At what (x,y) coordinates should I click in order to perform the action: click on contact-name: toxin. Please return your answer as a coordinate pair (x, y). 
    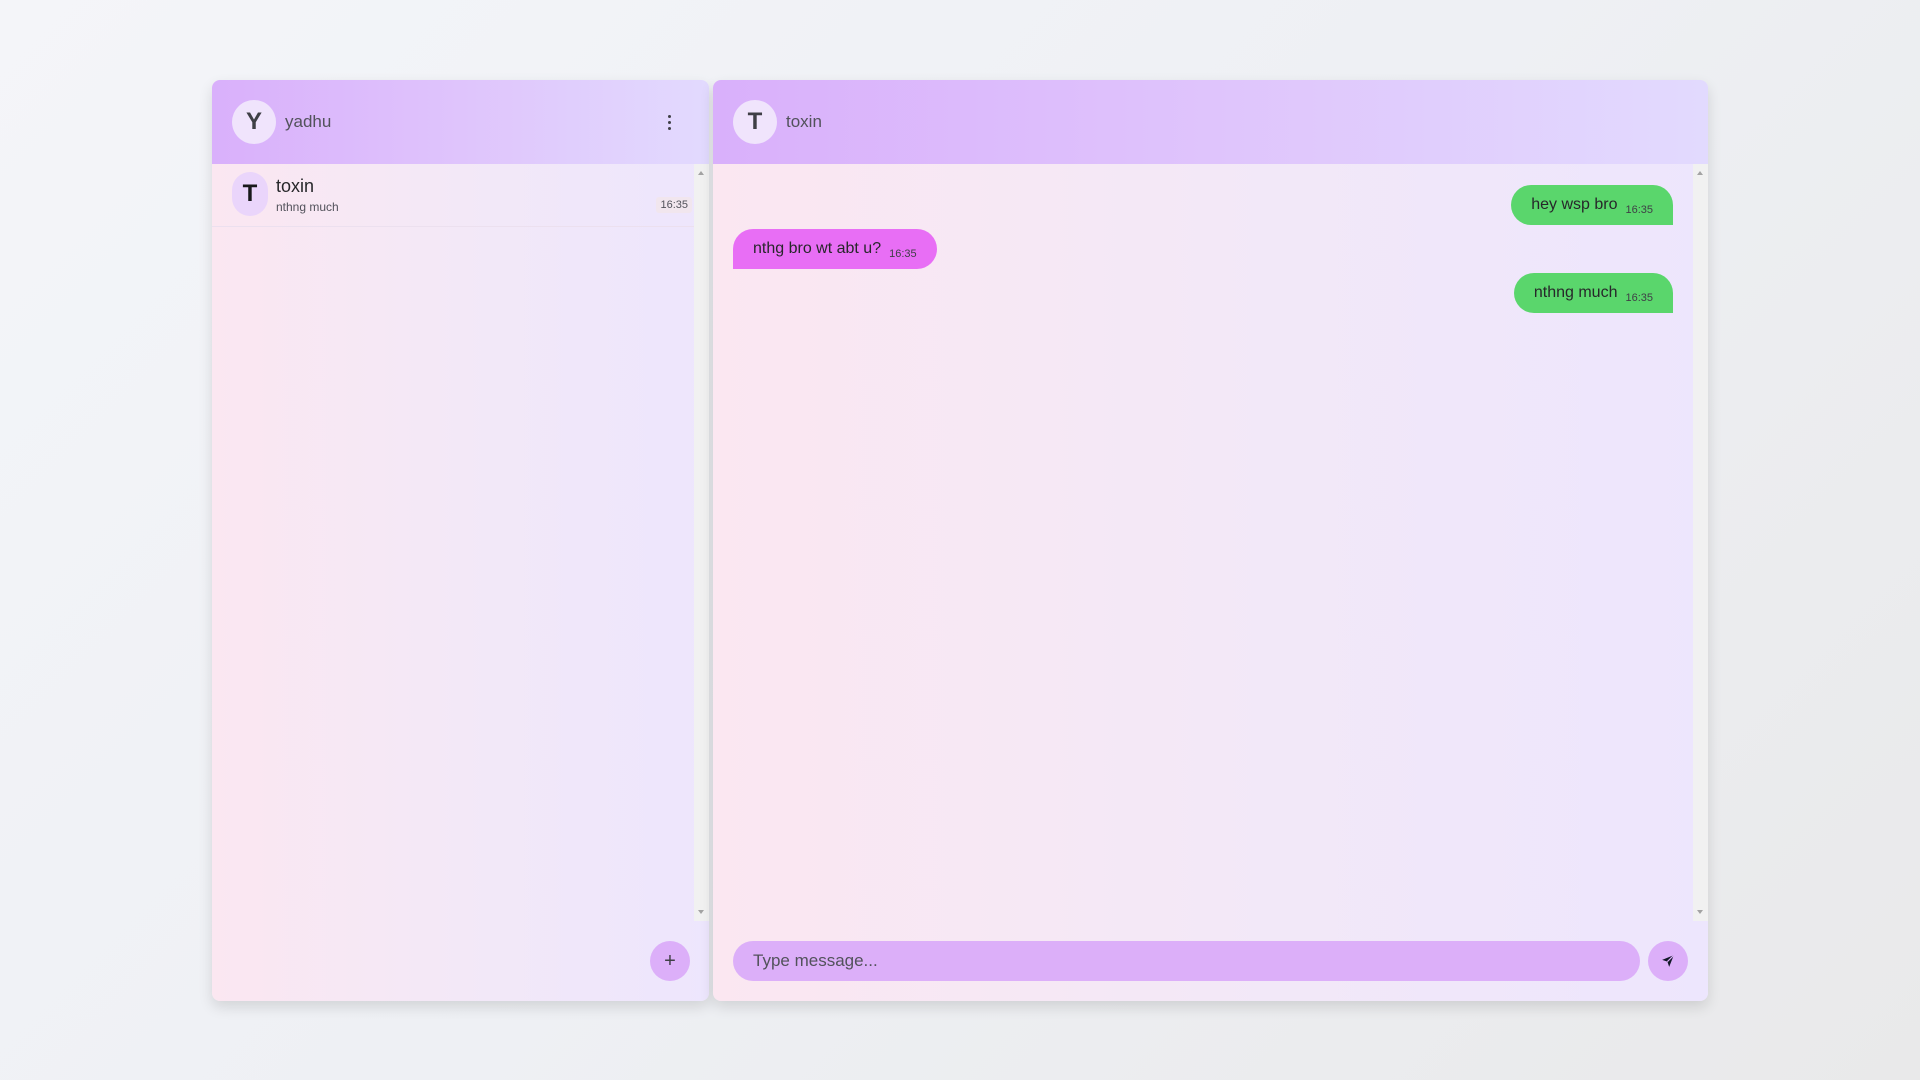
    Looking at the image, I should click on (295, 186).